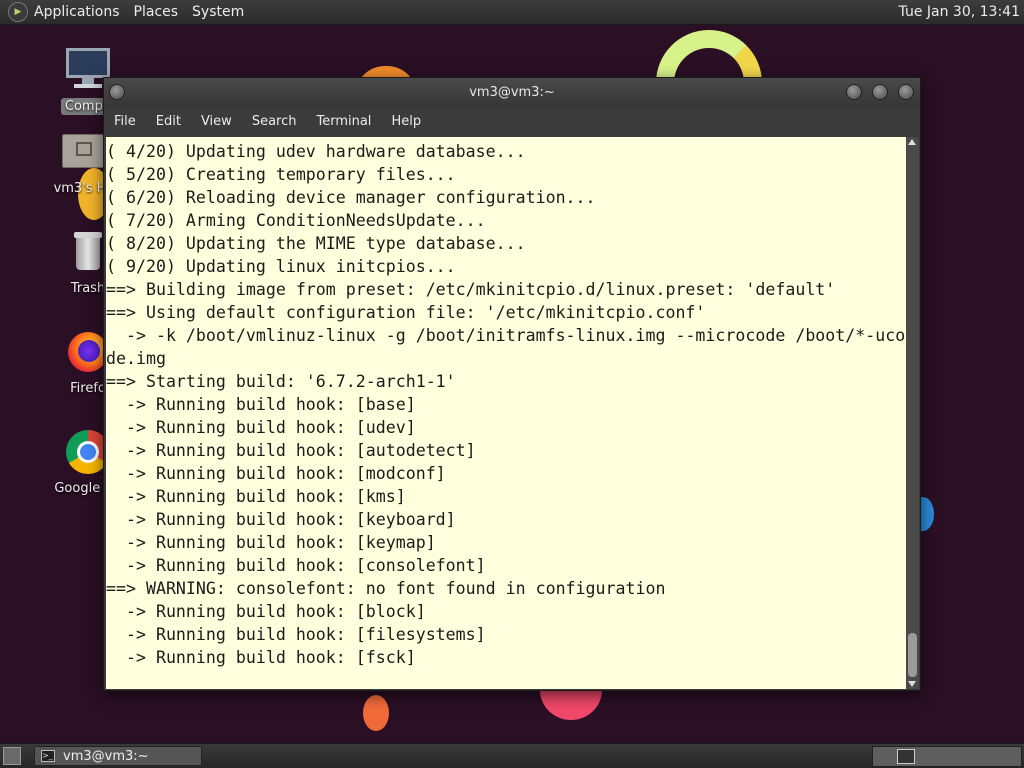  I want to click on taskbar-item-label: vm3@vm3:~, so click(106, 756).